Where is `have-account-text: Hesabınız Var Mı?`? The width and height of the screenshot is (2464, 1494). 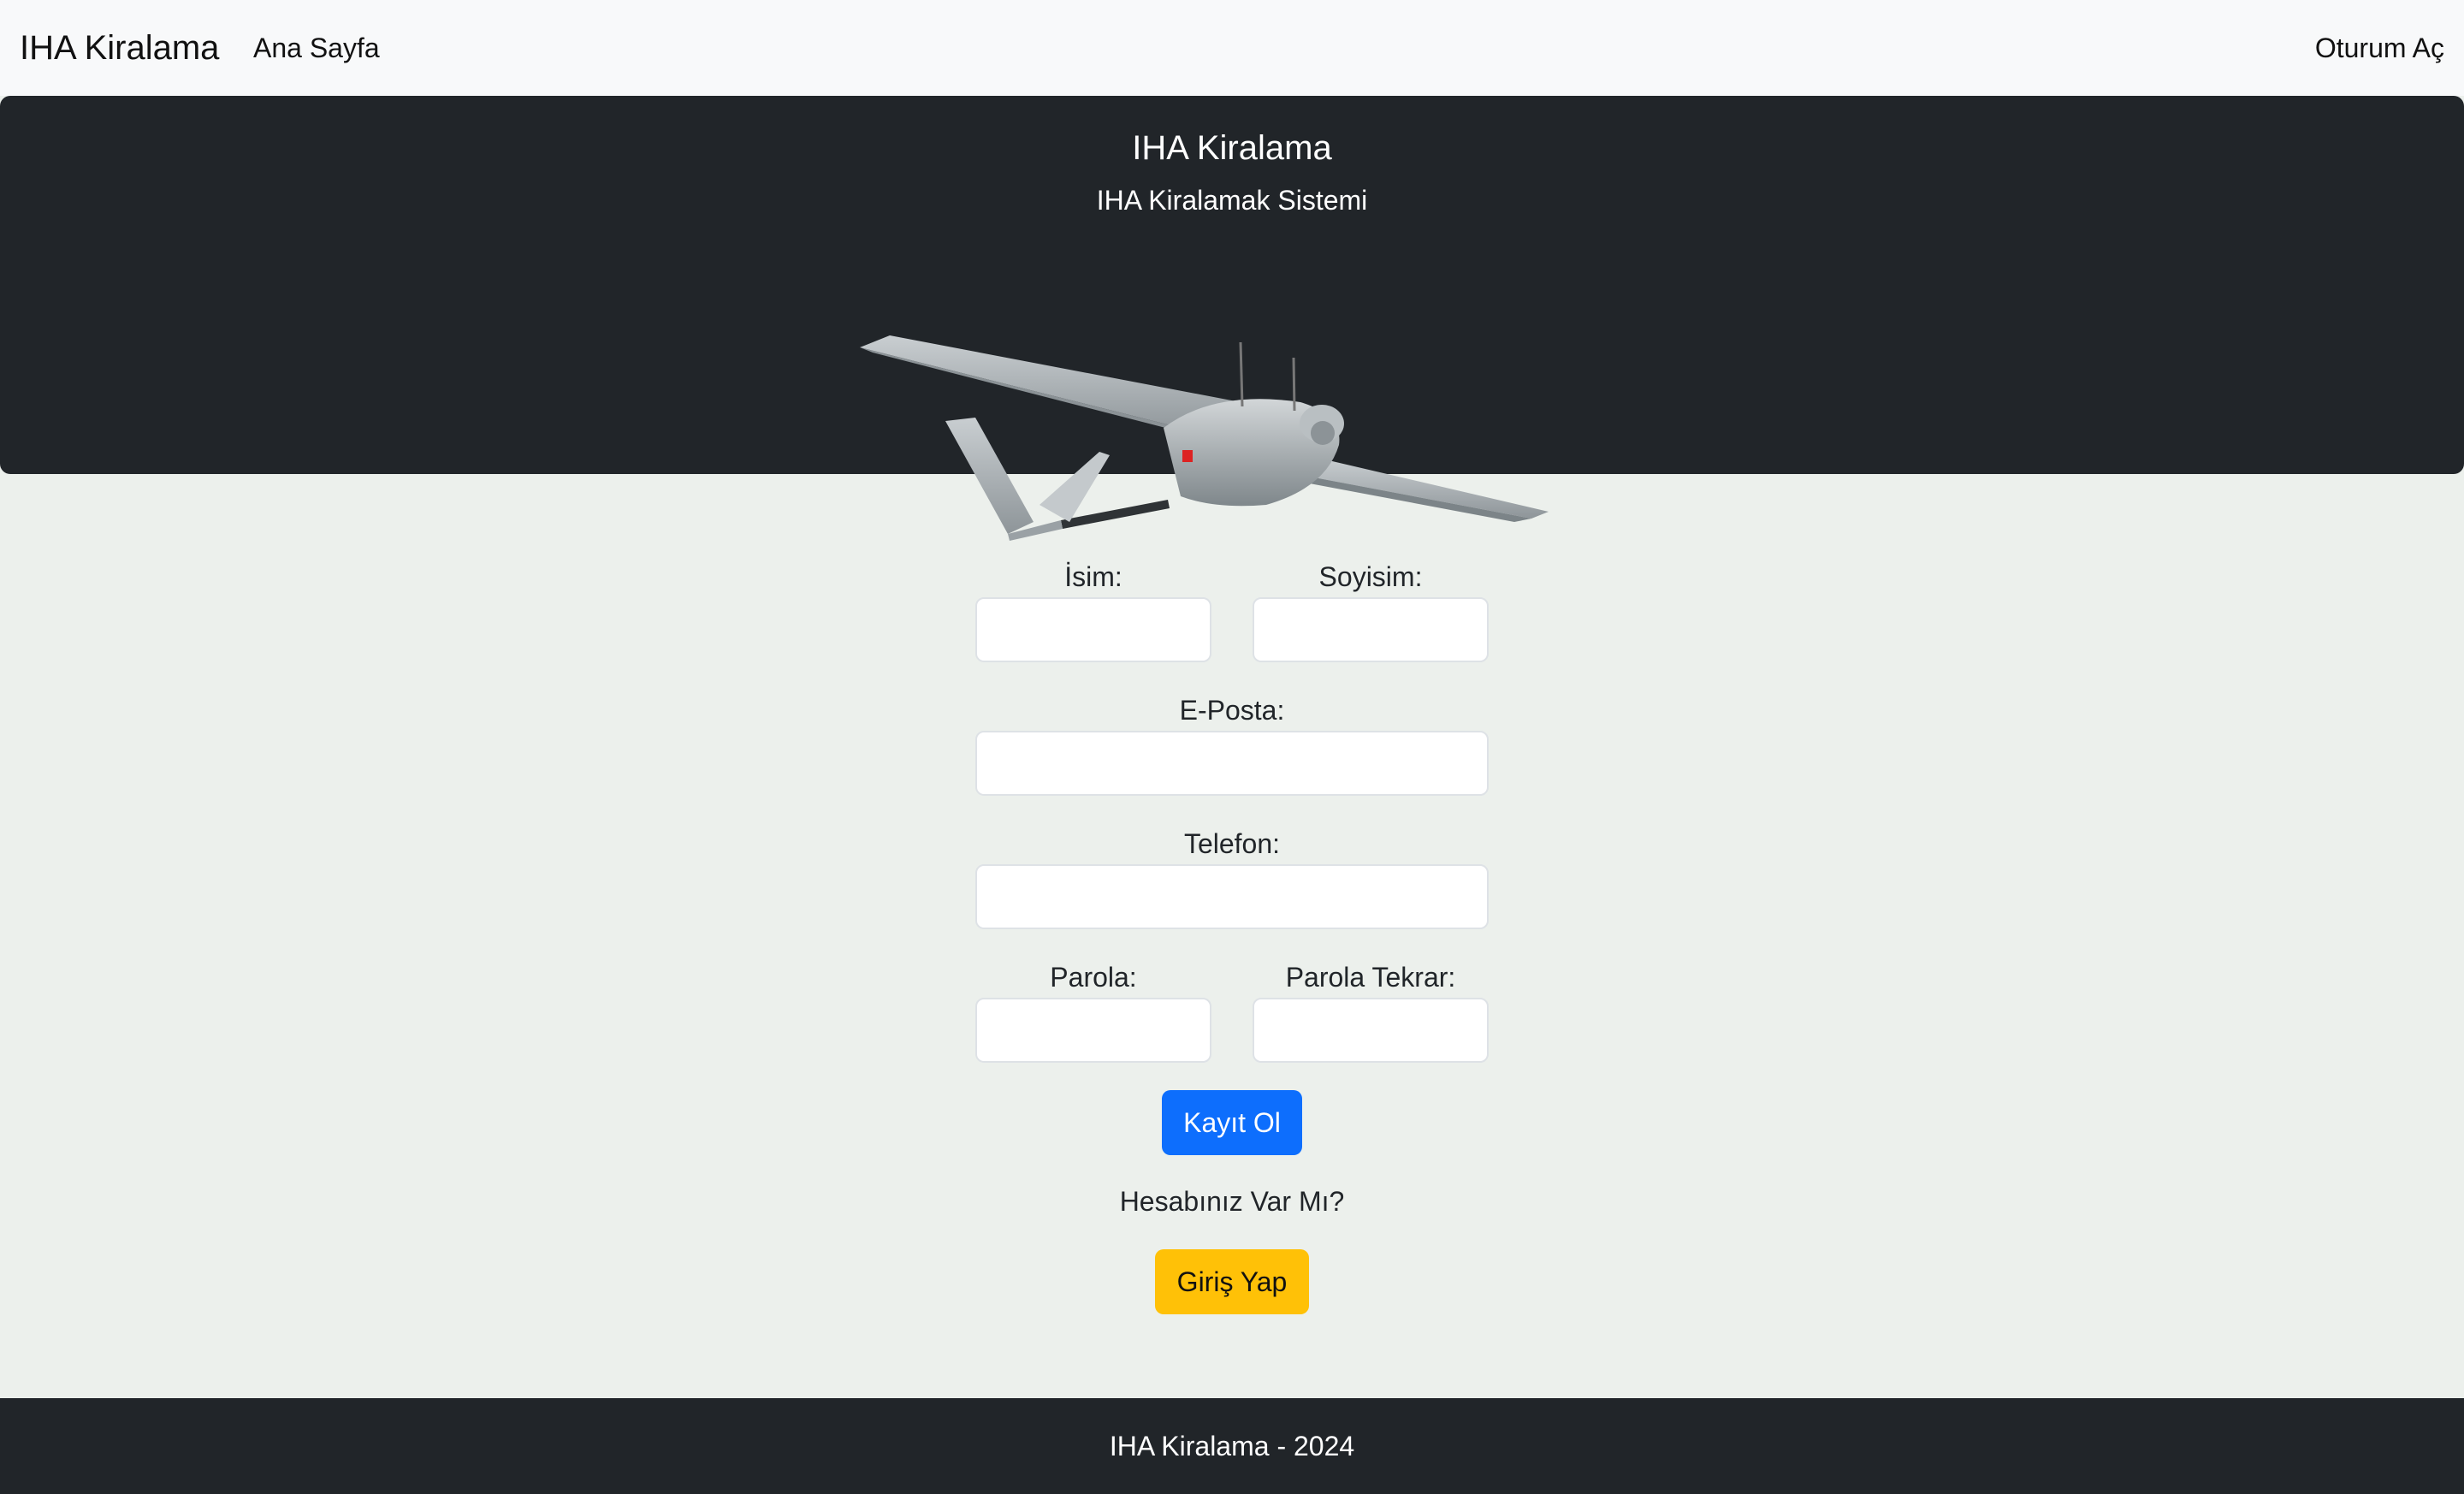 have-account-text: Hesabınız Var Mı? is located at coordinates (1232, 1201).